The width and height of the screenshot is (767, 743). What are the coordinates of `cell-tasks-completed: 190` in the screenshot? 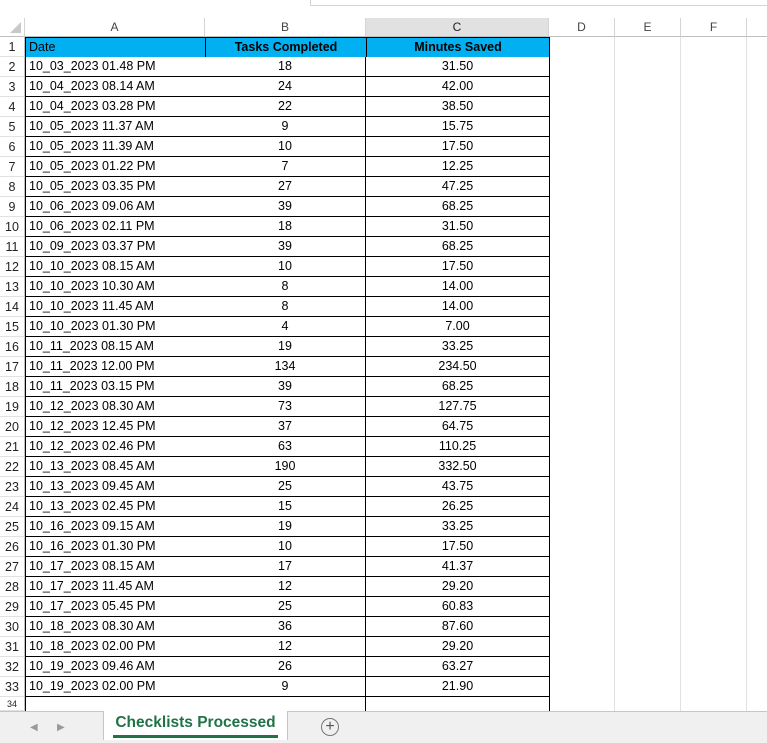 It's located at (285, 467).